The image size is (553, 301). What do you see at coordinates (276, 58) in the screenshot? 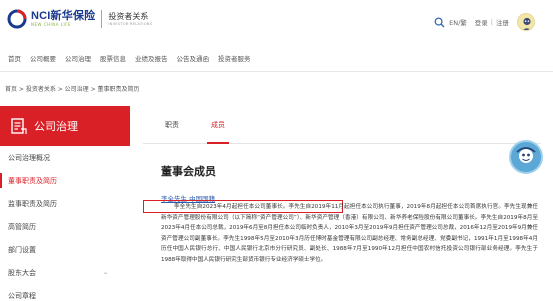
I see `main-nav: 首页 公司概要 公司治理 股票信息 业绩及报告 公告及通函 投资者服务` at bounding box center [276, 58].